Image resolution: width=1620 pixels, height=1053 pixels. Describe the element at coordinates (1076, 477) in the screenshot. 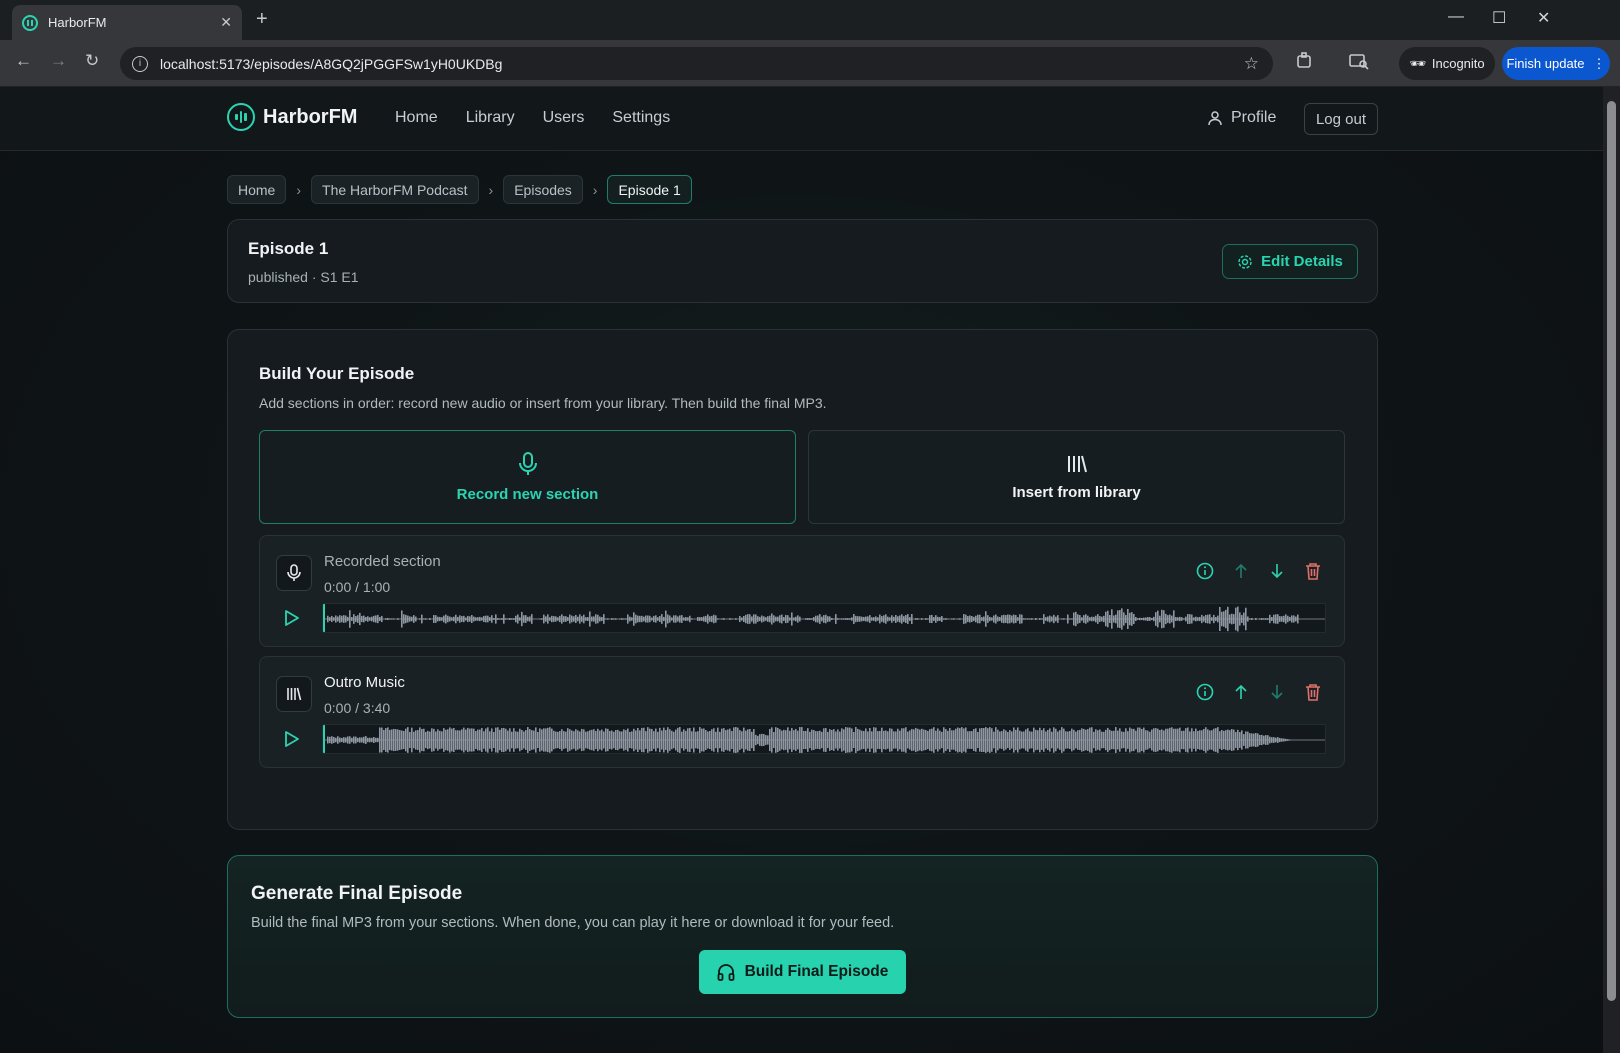

I see `insert-from-library-button: Insert from library` at that location.